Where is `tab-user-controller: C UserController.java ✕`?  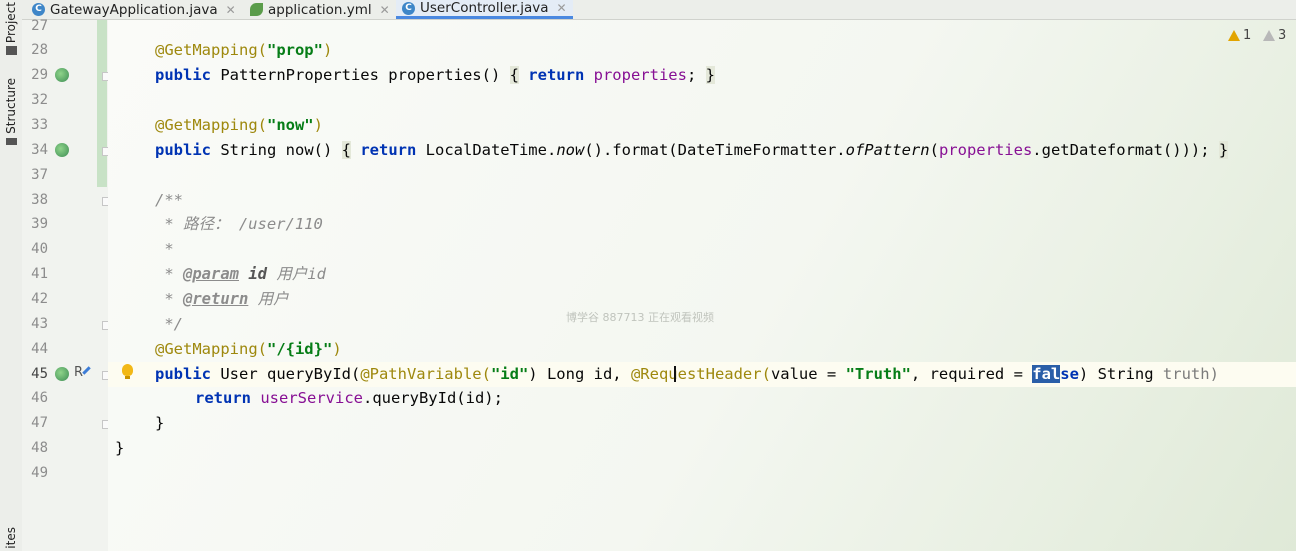 tab-user-controller: C UserController.java ✕ is located at coordinates (484, 9).